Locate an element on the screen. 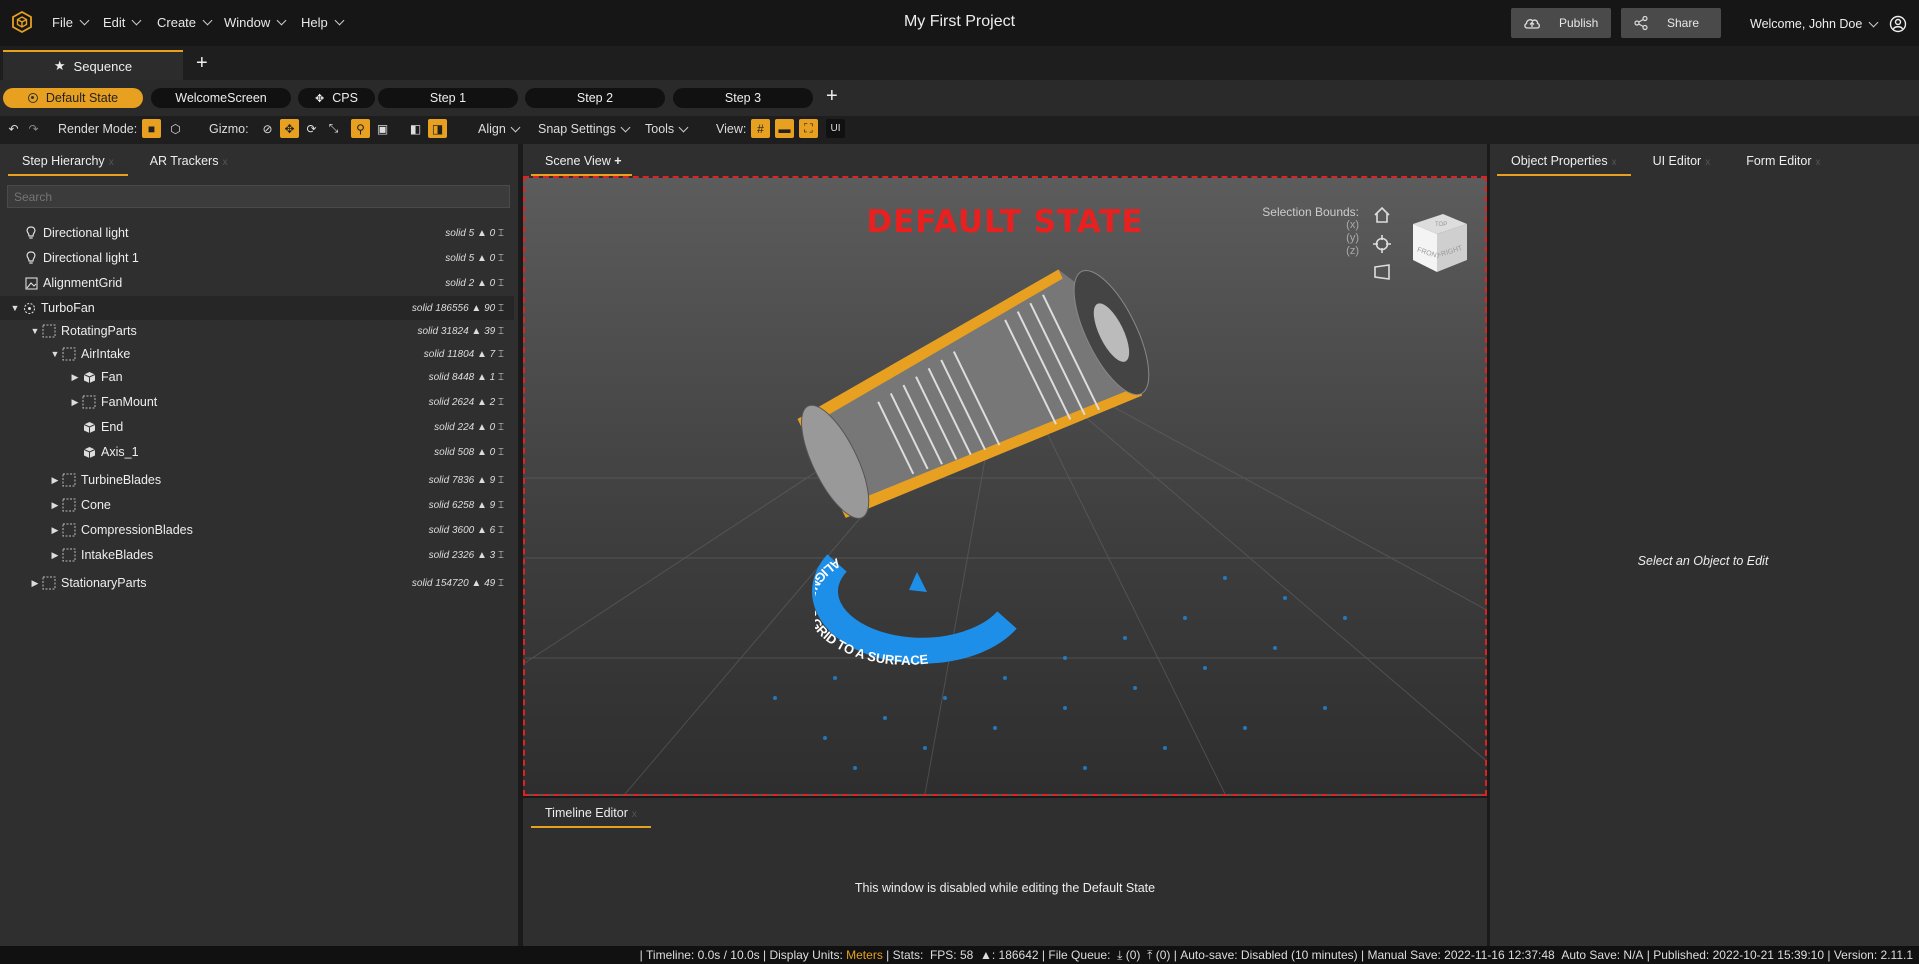 Image resolution: width=1919 pixels, height=964 pixels. tab-timeline-editor: Timeline Editor x is located at coordinates (591, 813).